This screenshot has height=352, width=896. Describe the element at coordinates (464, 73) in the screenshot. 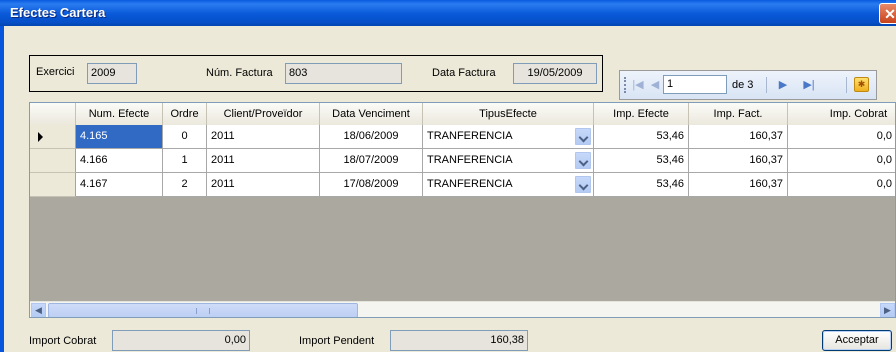

I see `data-factura-label: Data Factura` at that location.